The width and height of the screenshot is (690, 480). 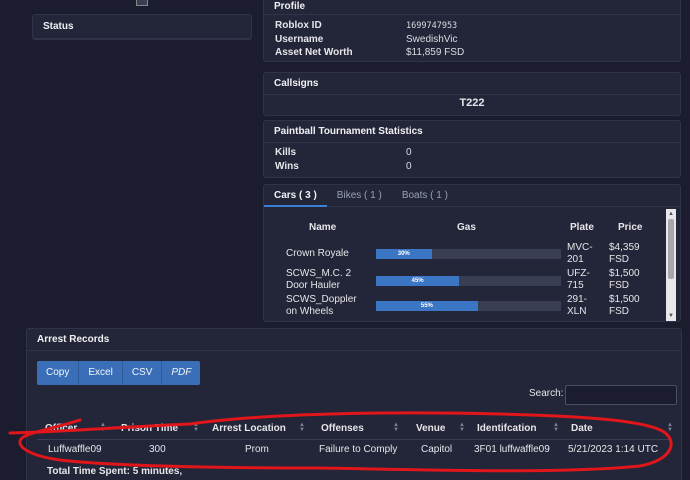 I want to click on paintball-title: Paintball Tournament Statistics, so click(x=472, y=132).